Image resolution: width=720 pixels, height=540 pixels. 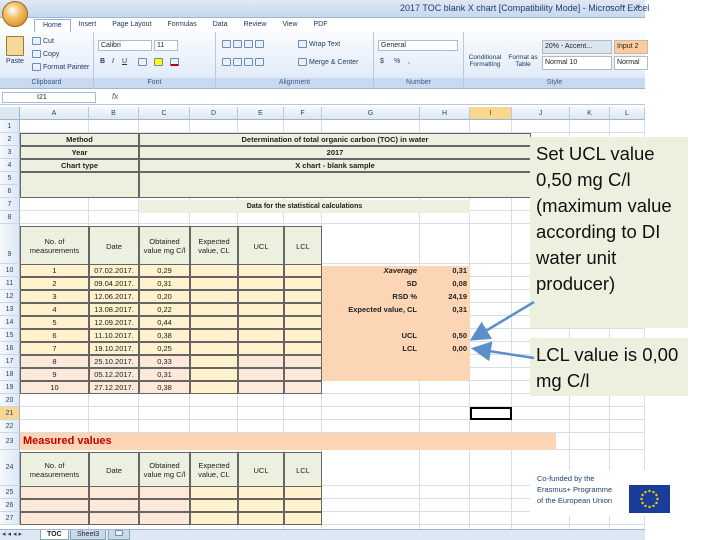 I want to click on logo-line-3: of the European Union, so click(x=575, y=500).